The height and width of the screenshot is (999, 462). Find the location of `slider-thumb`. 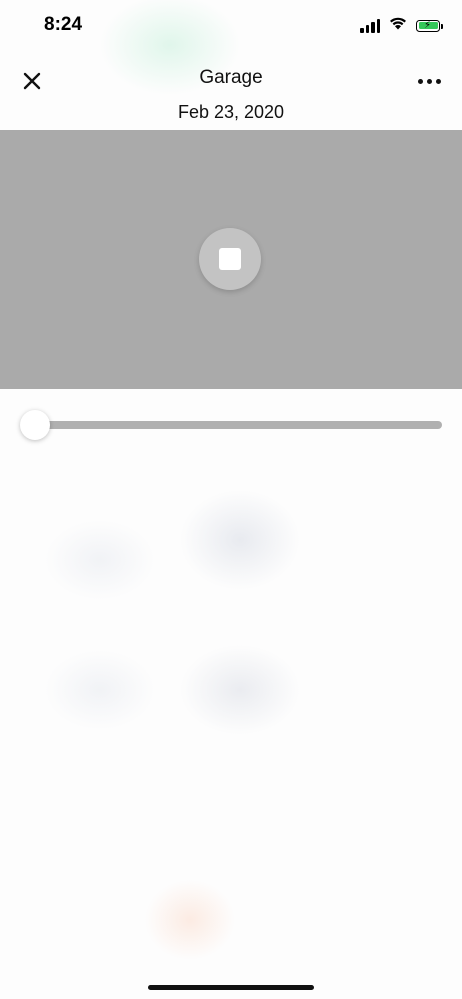

slider-thumb is located at coordinates (35, 425).